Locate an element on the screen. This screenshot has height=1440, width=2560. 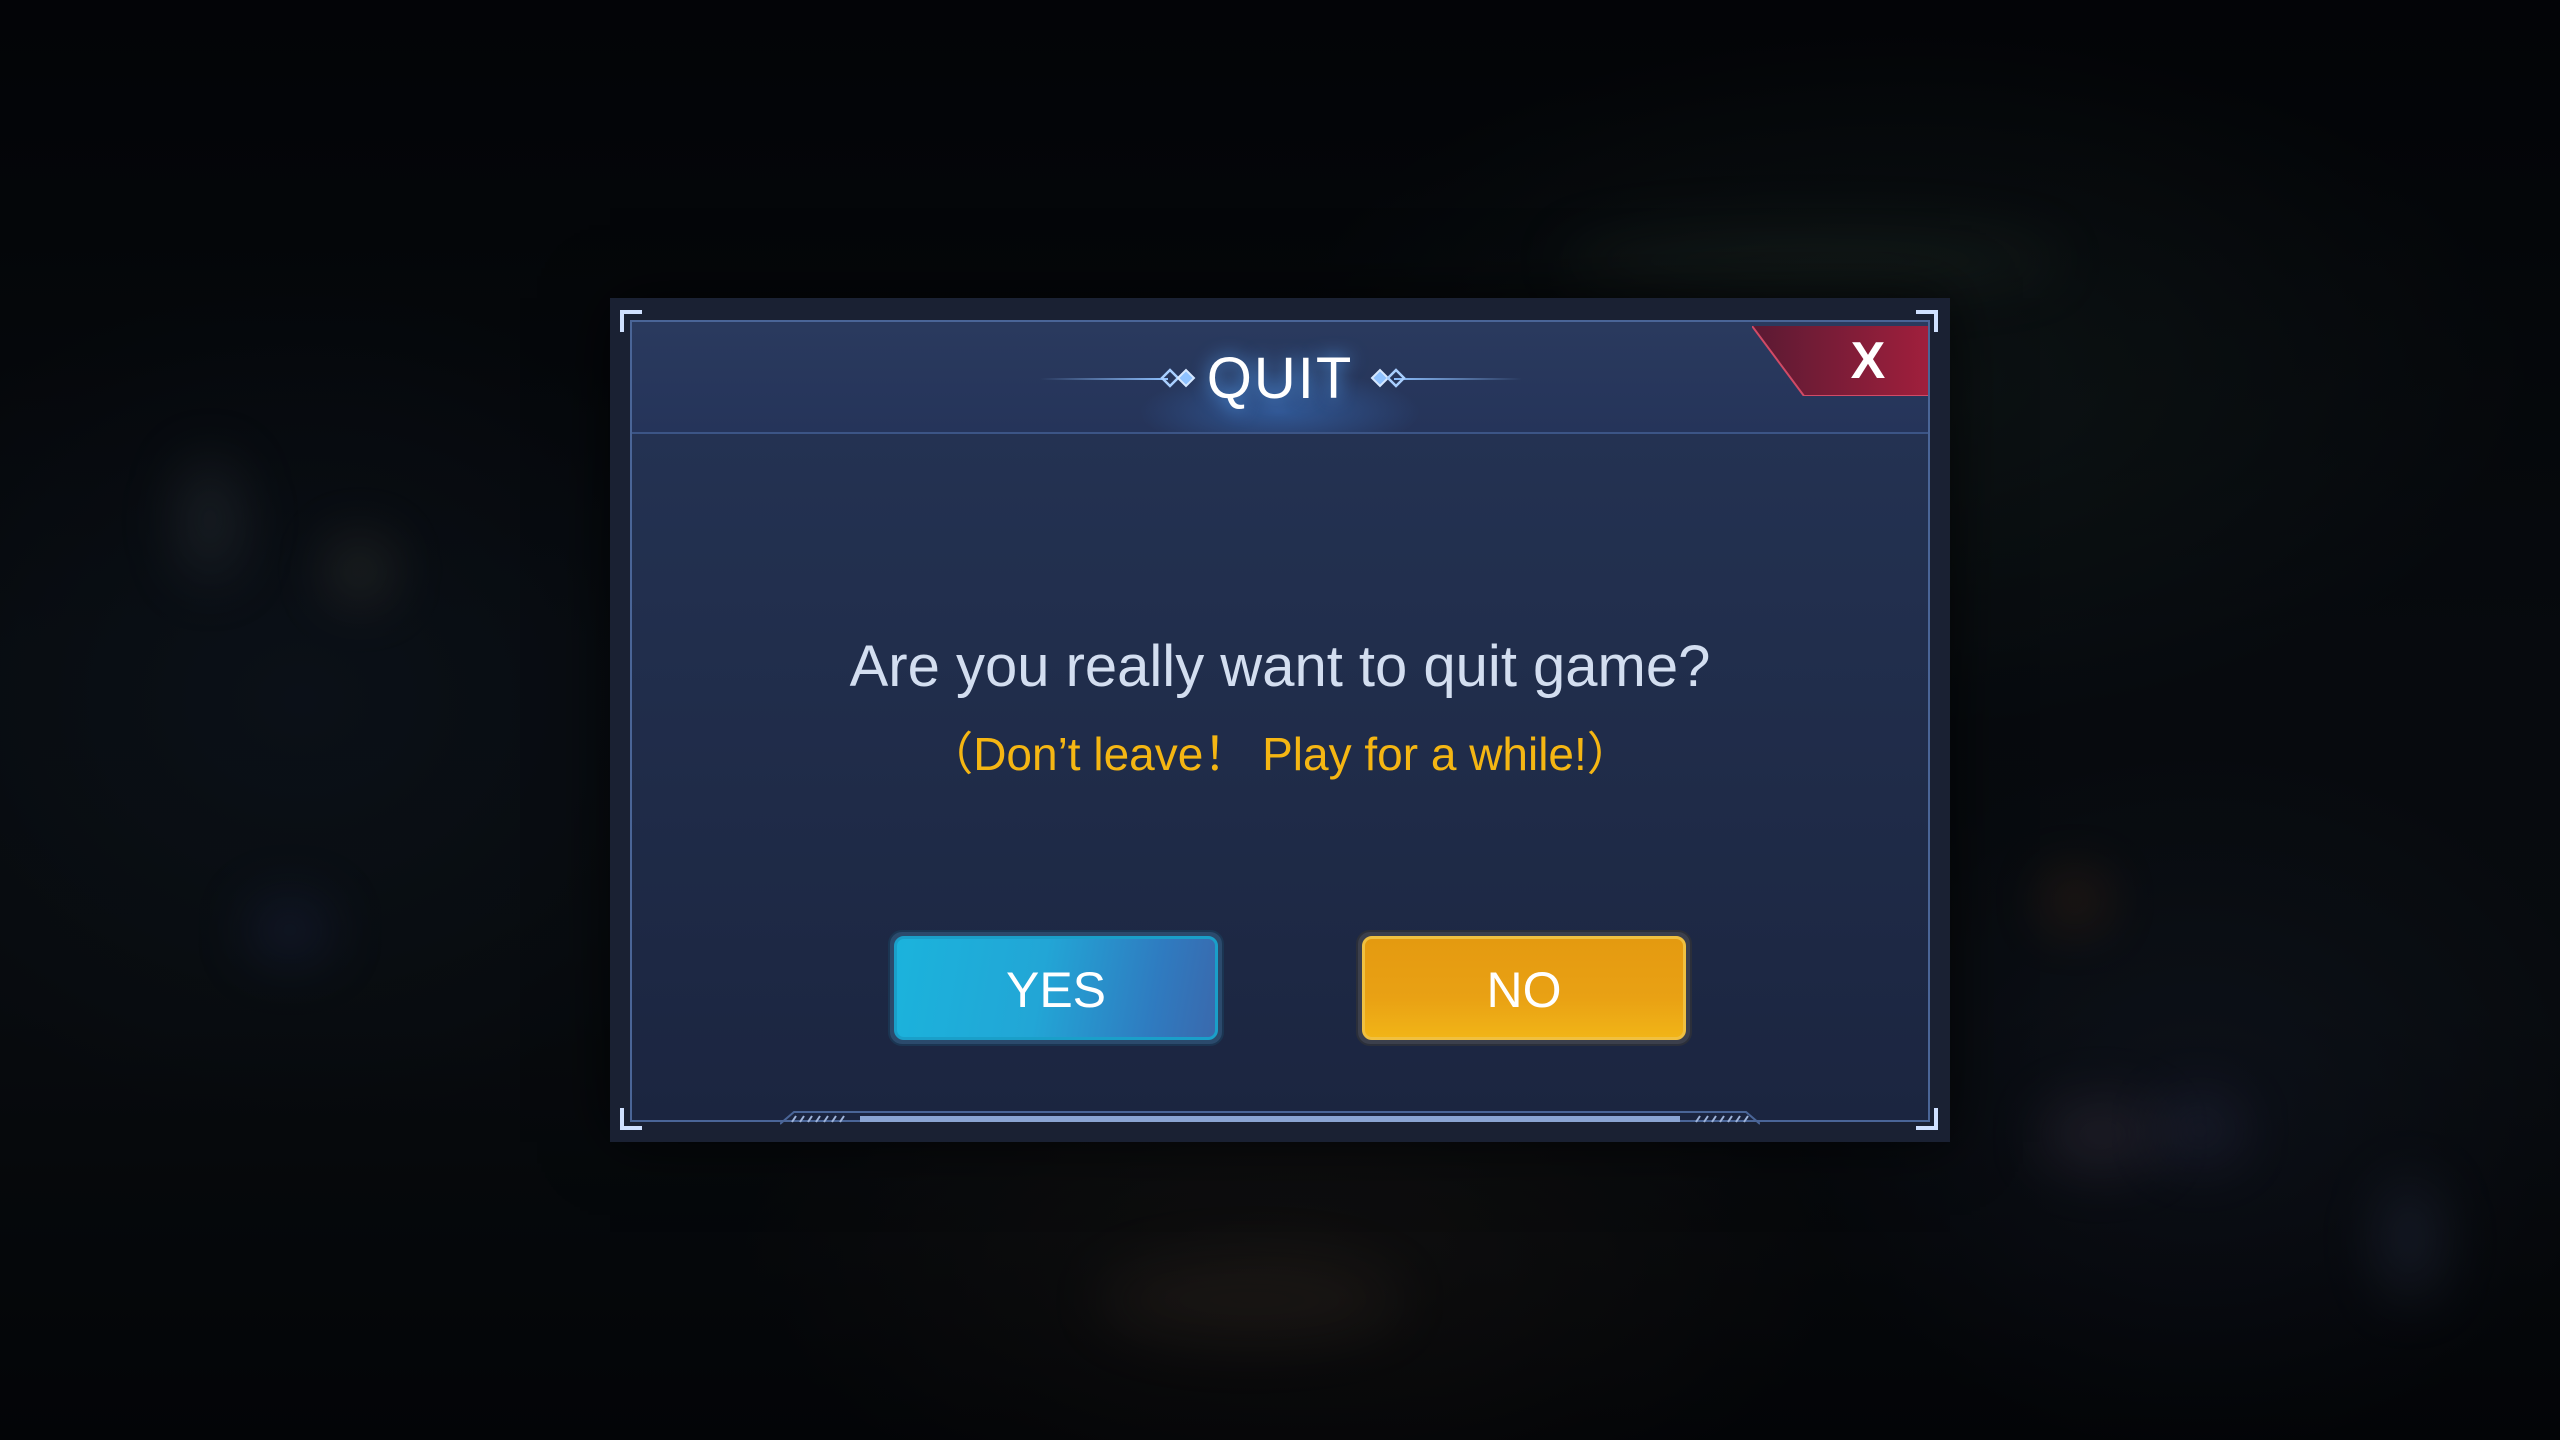
no-button: NO is located at coordinates (1524, 988).